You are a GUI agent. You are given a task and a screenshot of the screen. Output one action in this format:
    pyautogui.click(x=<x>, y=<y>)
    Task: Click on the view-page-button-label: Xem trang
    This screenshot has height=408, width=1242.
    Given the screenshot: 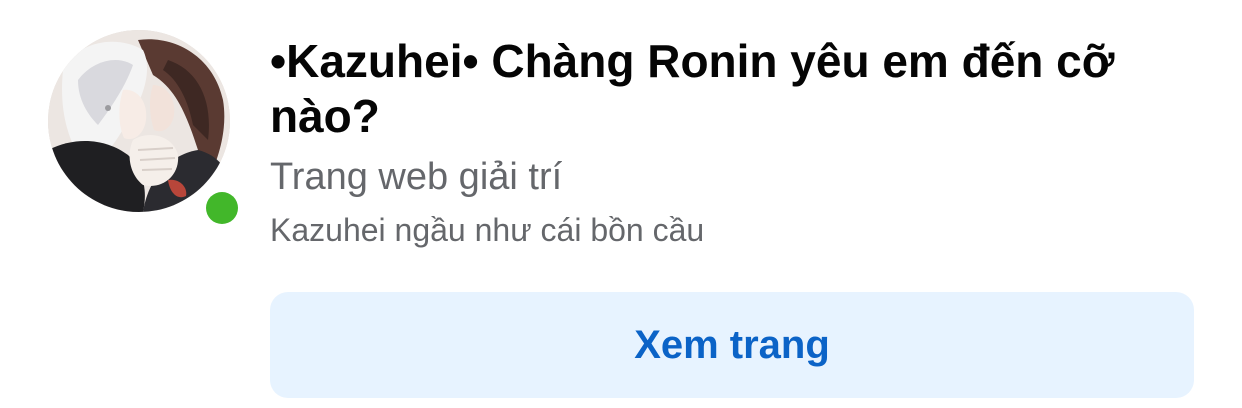 What is the action you would take?
    pyautogui.click(x=732, y=344)
    